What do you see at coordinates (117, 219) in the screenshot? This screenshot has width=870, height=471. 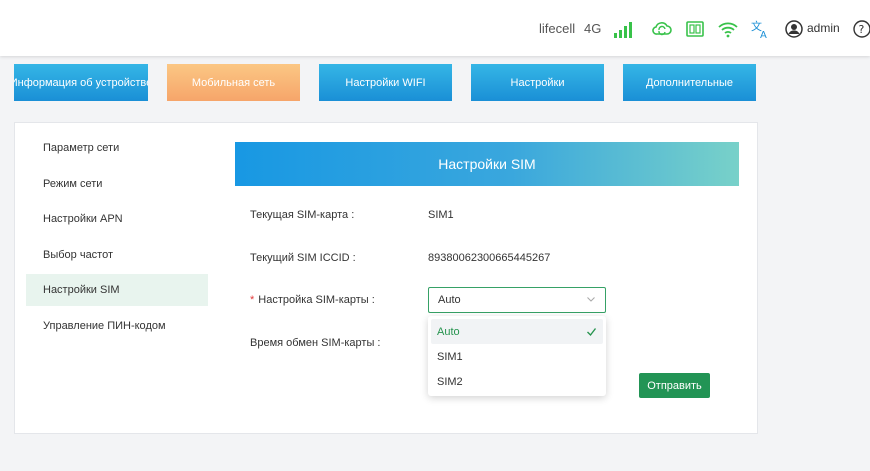 I see `sidebar-item-apn: Настройки APN` at bounding box center [117, 219].